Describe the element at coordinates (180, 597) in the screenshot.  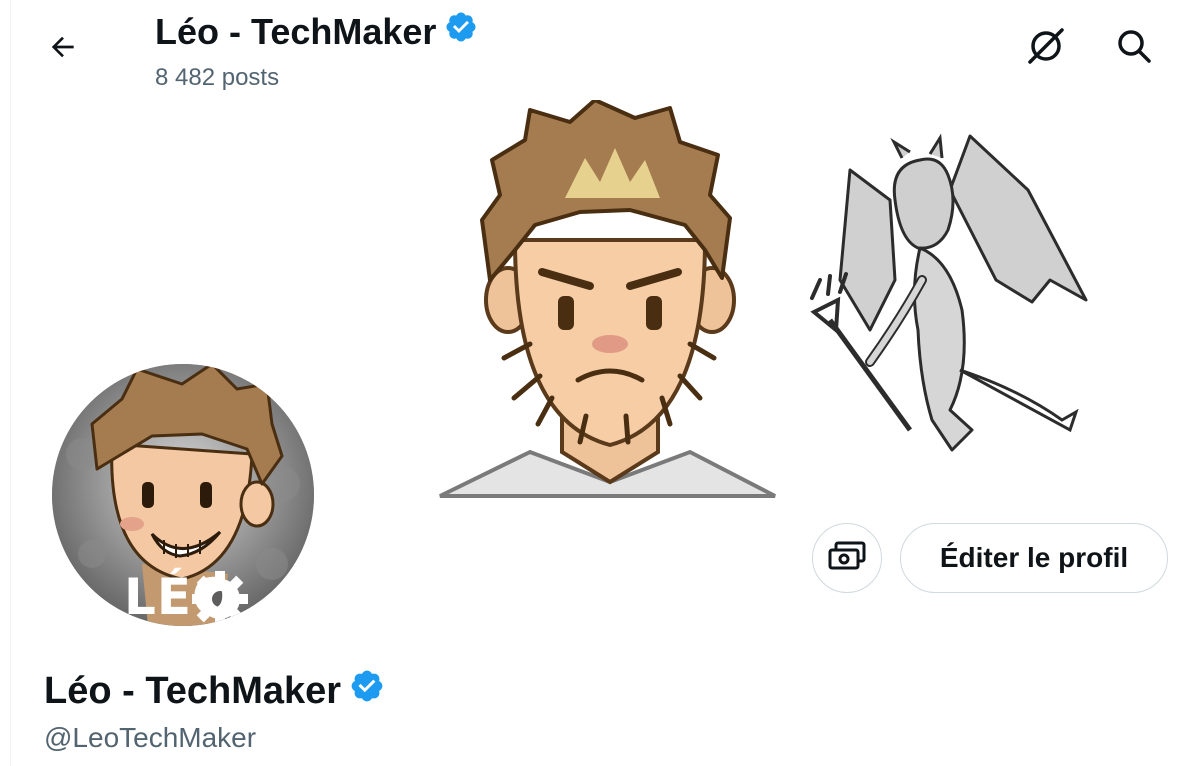
I see `avatar-text: LÉO` at that location.